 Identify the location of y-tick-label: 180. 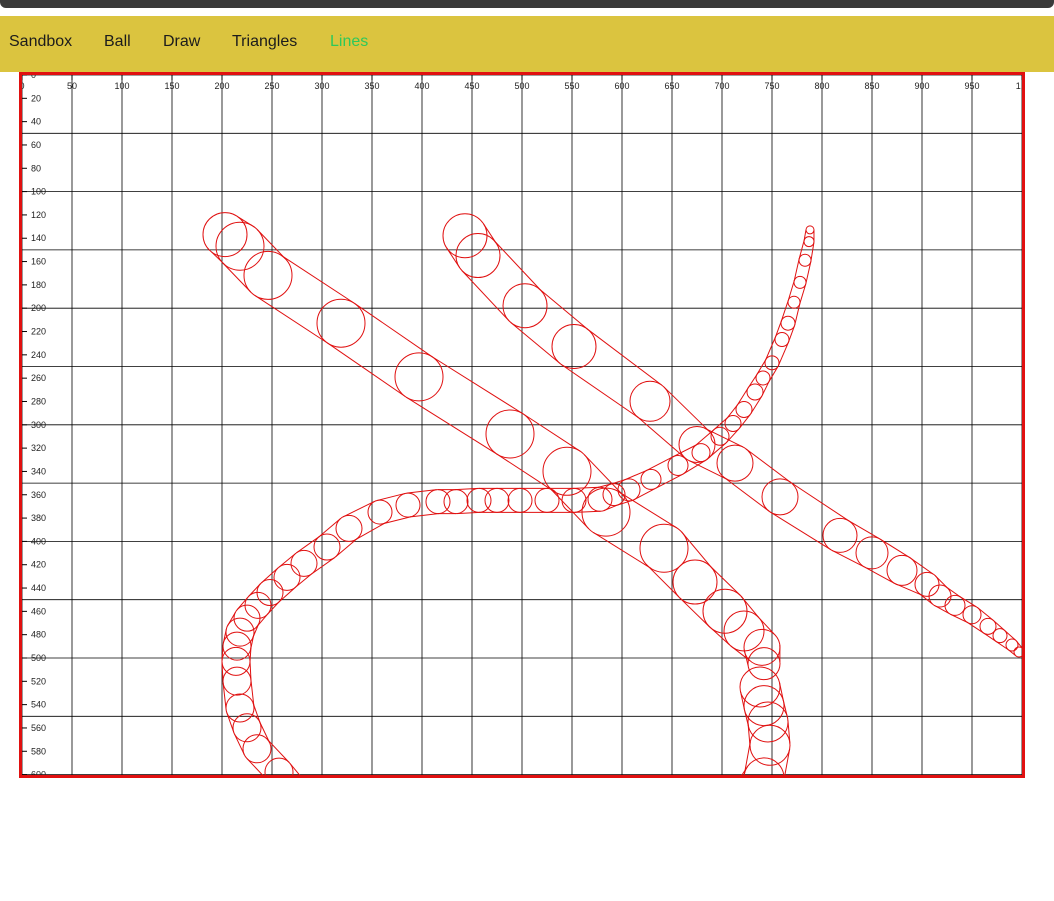
(38, 285).